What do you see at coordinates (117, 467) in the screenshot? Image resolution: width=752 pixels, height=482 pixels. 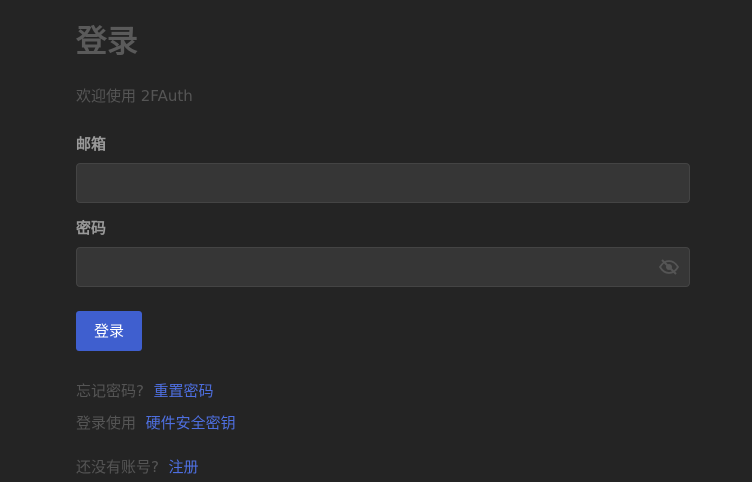 I see `register-text: 还没有账号?` at bounding box center [117, 467].